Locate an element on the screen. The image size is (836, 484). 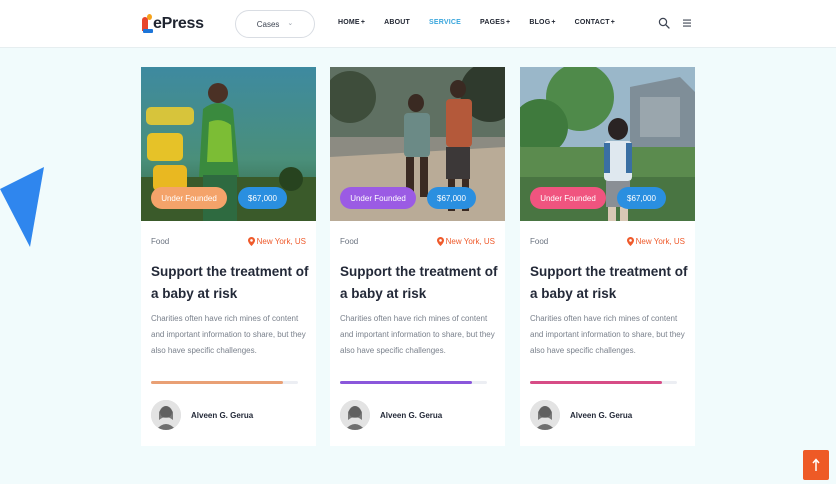
nav-item-home: HOME+ is located at coordinates (351, 22).